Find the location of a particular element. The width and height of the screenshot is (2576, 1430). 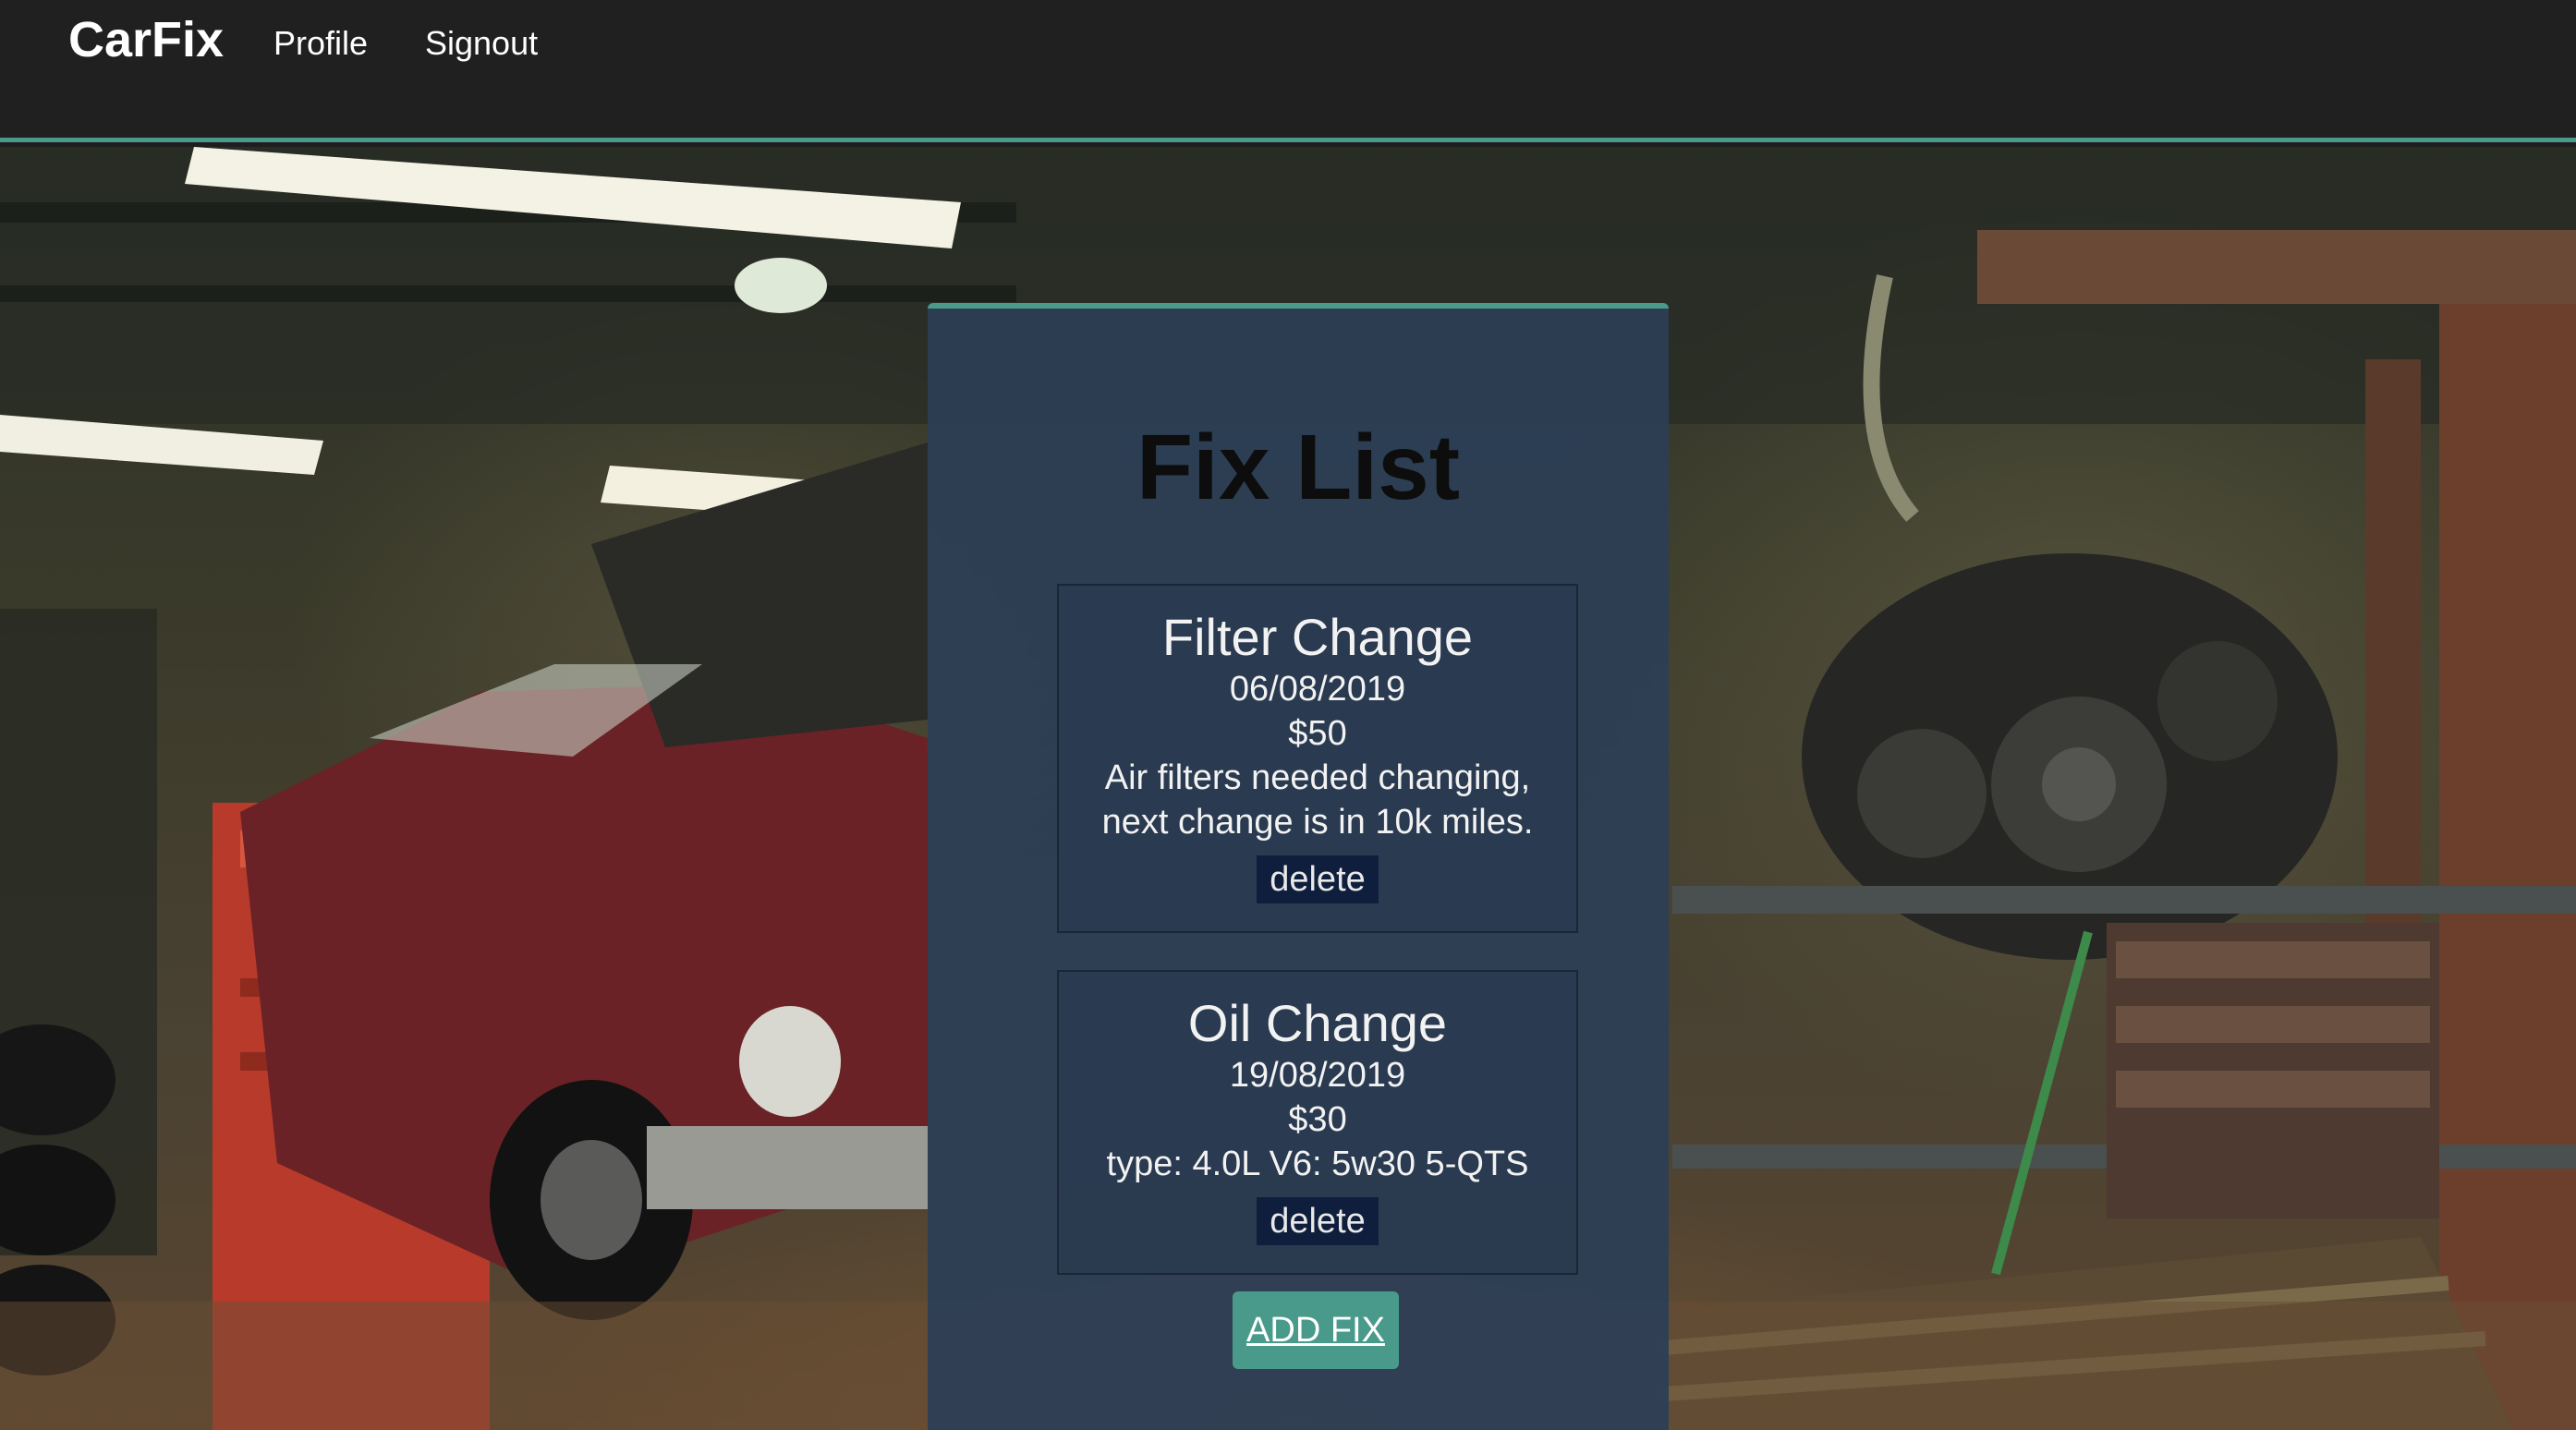

add-fix-button: ADD FIX is located at coordinates (1316, 1330).